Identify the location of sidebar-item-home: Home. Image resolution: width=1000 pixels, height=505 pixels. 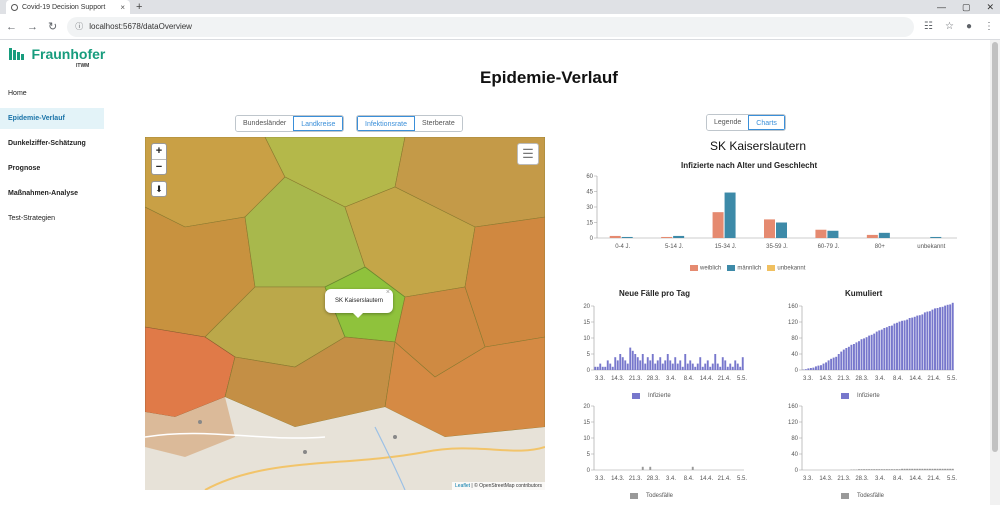
(52, 93).